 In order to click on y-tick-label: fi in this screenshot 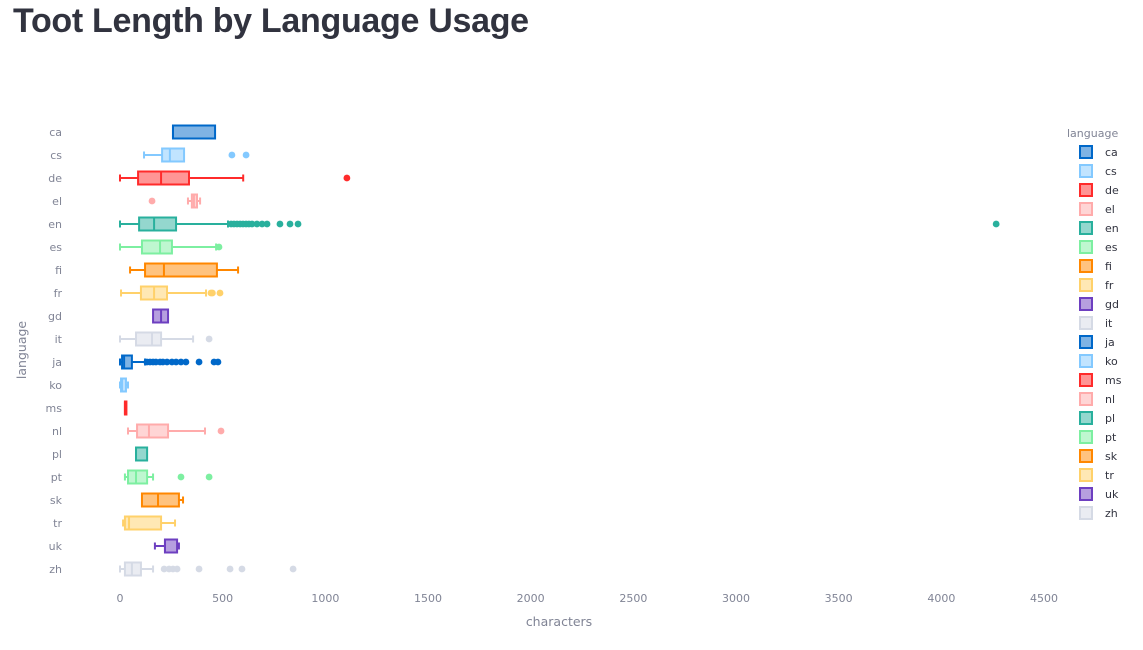, I will do `click(58, 270)`.